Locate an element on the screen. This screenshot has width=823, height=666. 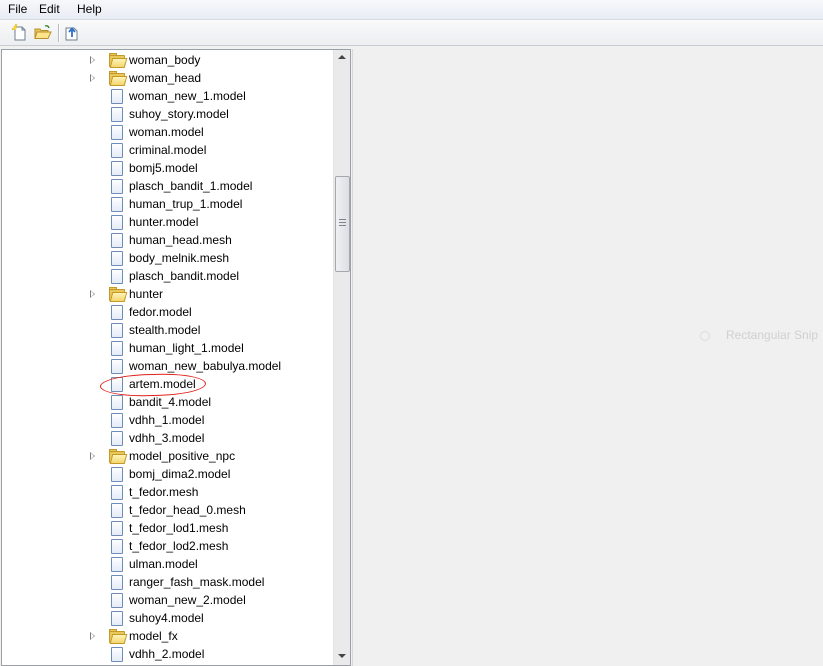
tree-item-label: woman_body is located at coordinates (165, 60).